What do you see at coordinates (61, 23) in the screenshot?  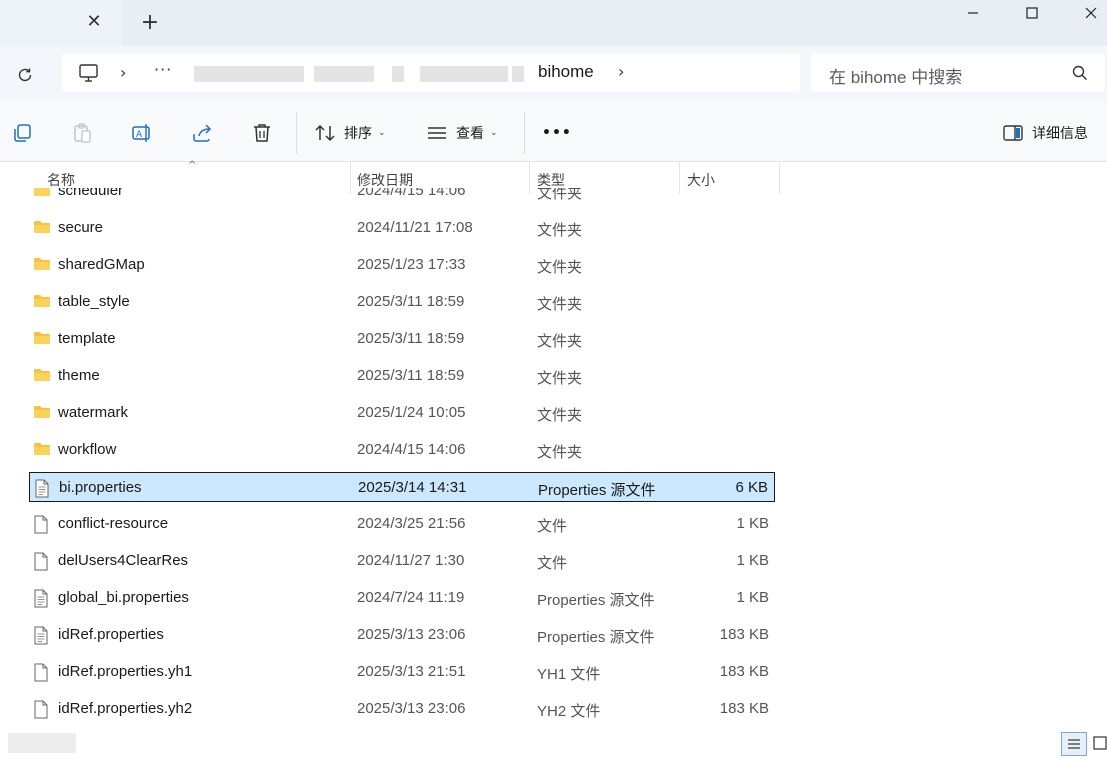 I see `tab-bihome: ✕` at bounding box center [61, 23].